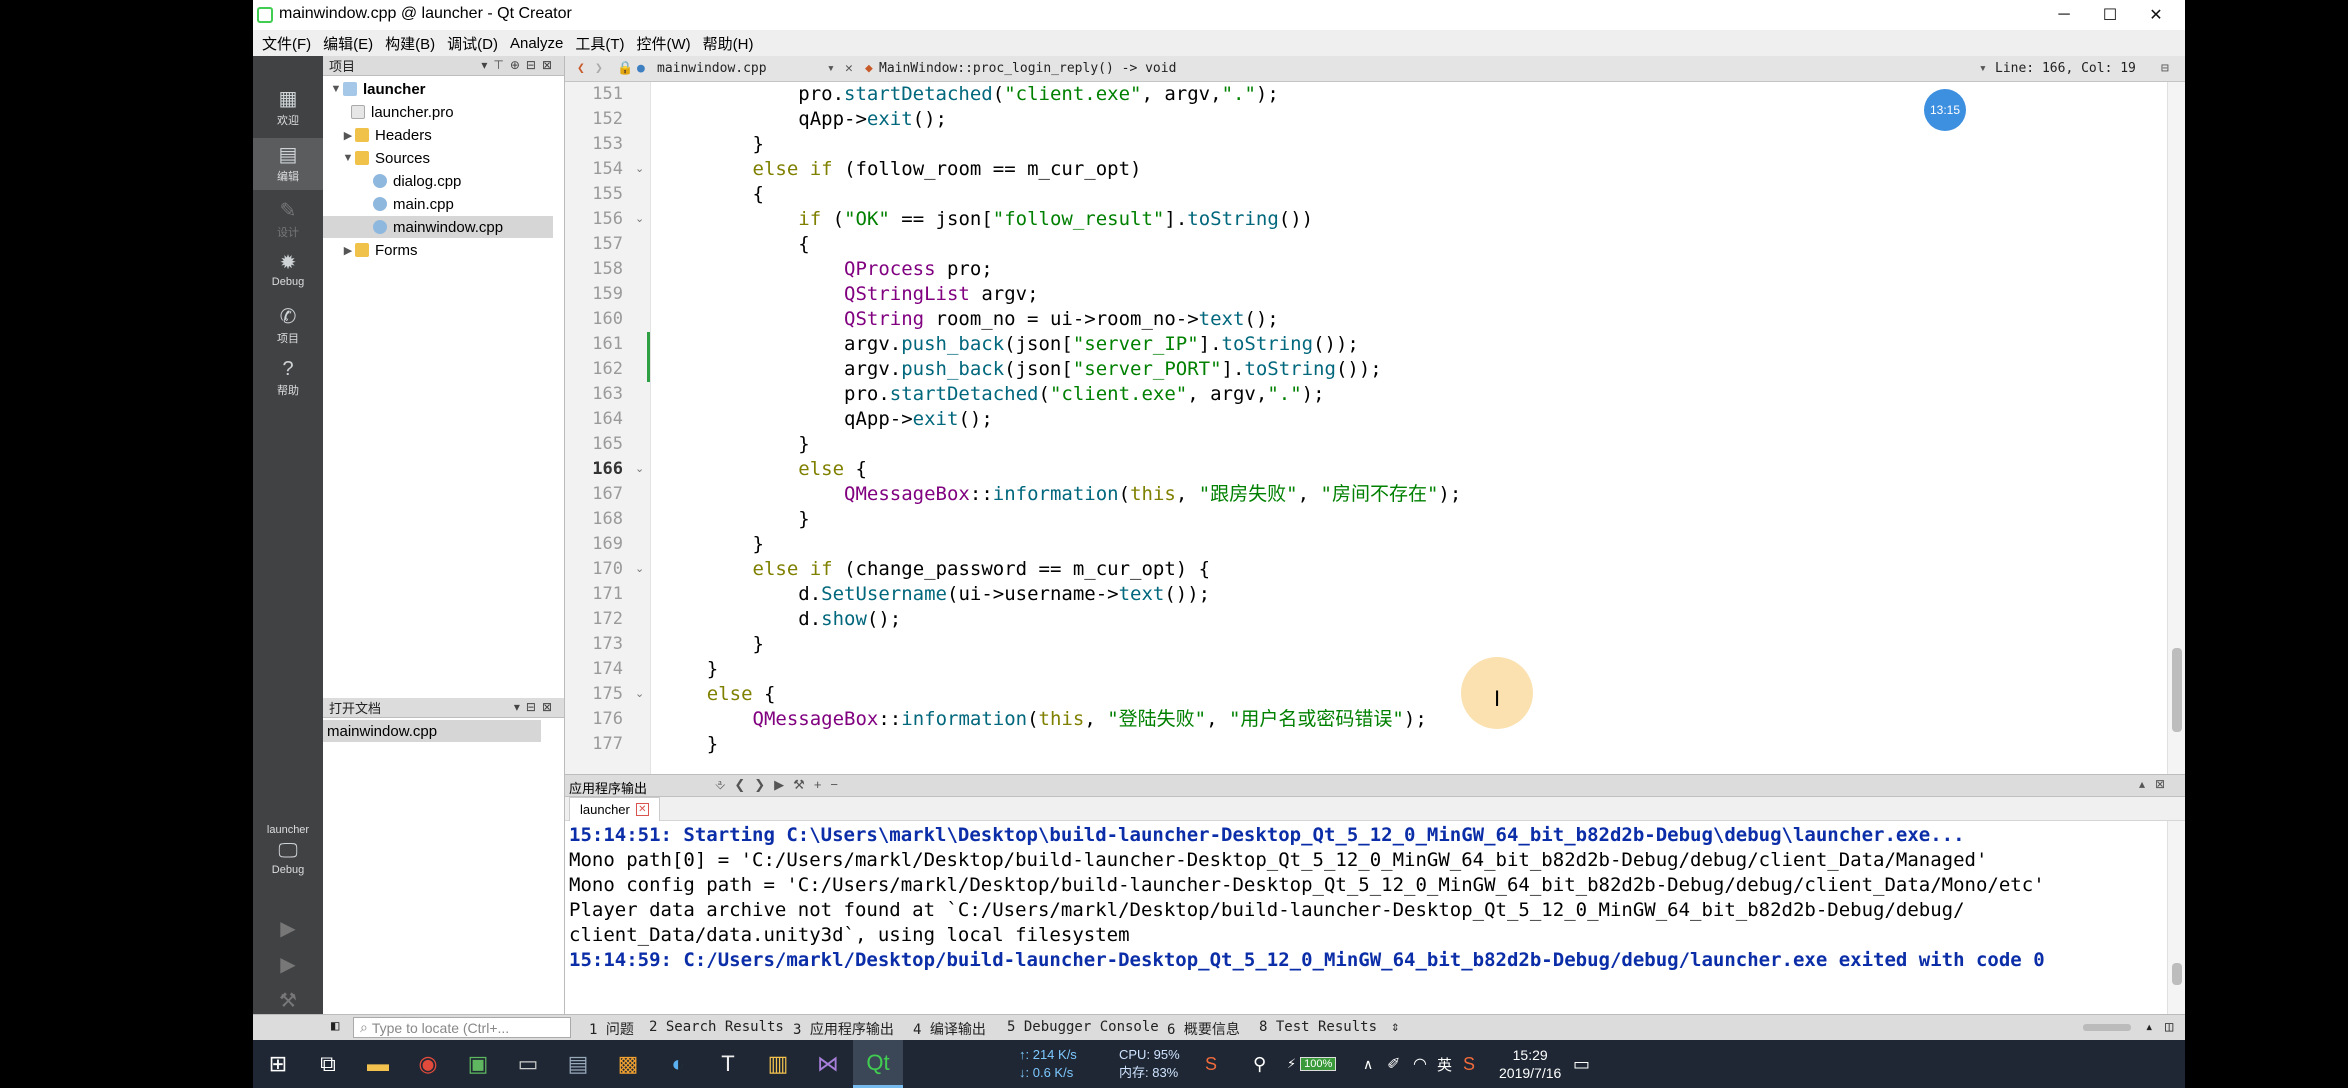 This screenshot has width=2348, height=1088. What do you see at coordinates (1444, 1064) in the screenshot?
I see `ime-indicator: 英` at bounding box center [1444, 1064].